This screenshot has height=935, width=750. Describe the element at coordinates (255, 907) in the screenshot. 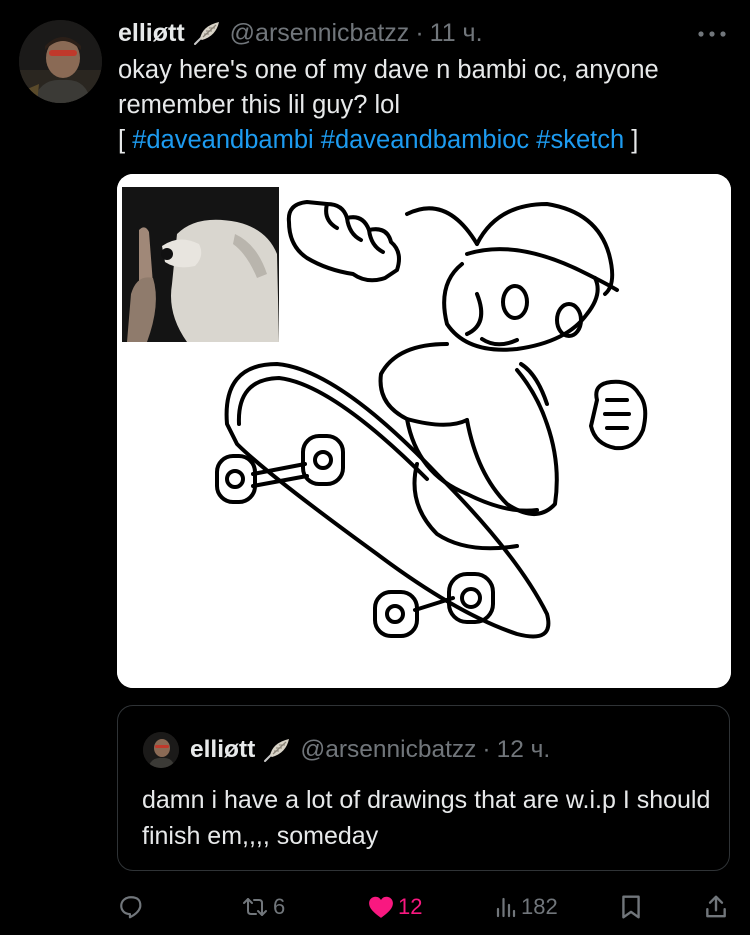

I see `repost-icon` at that location.